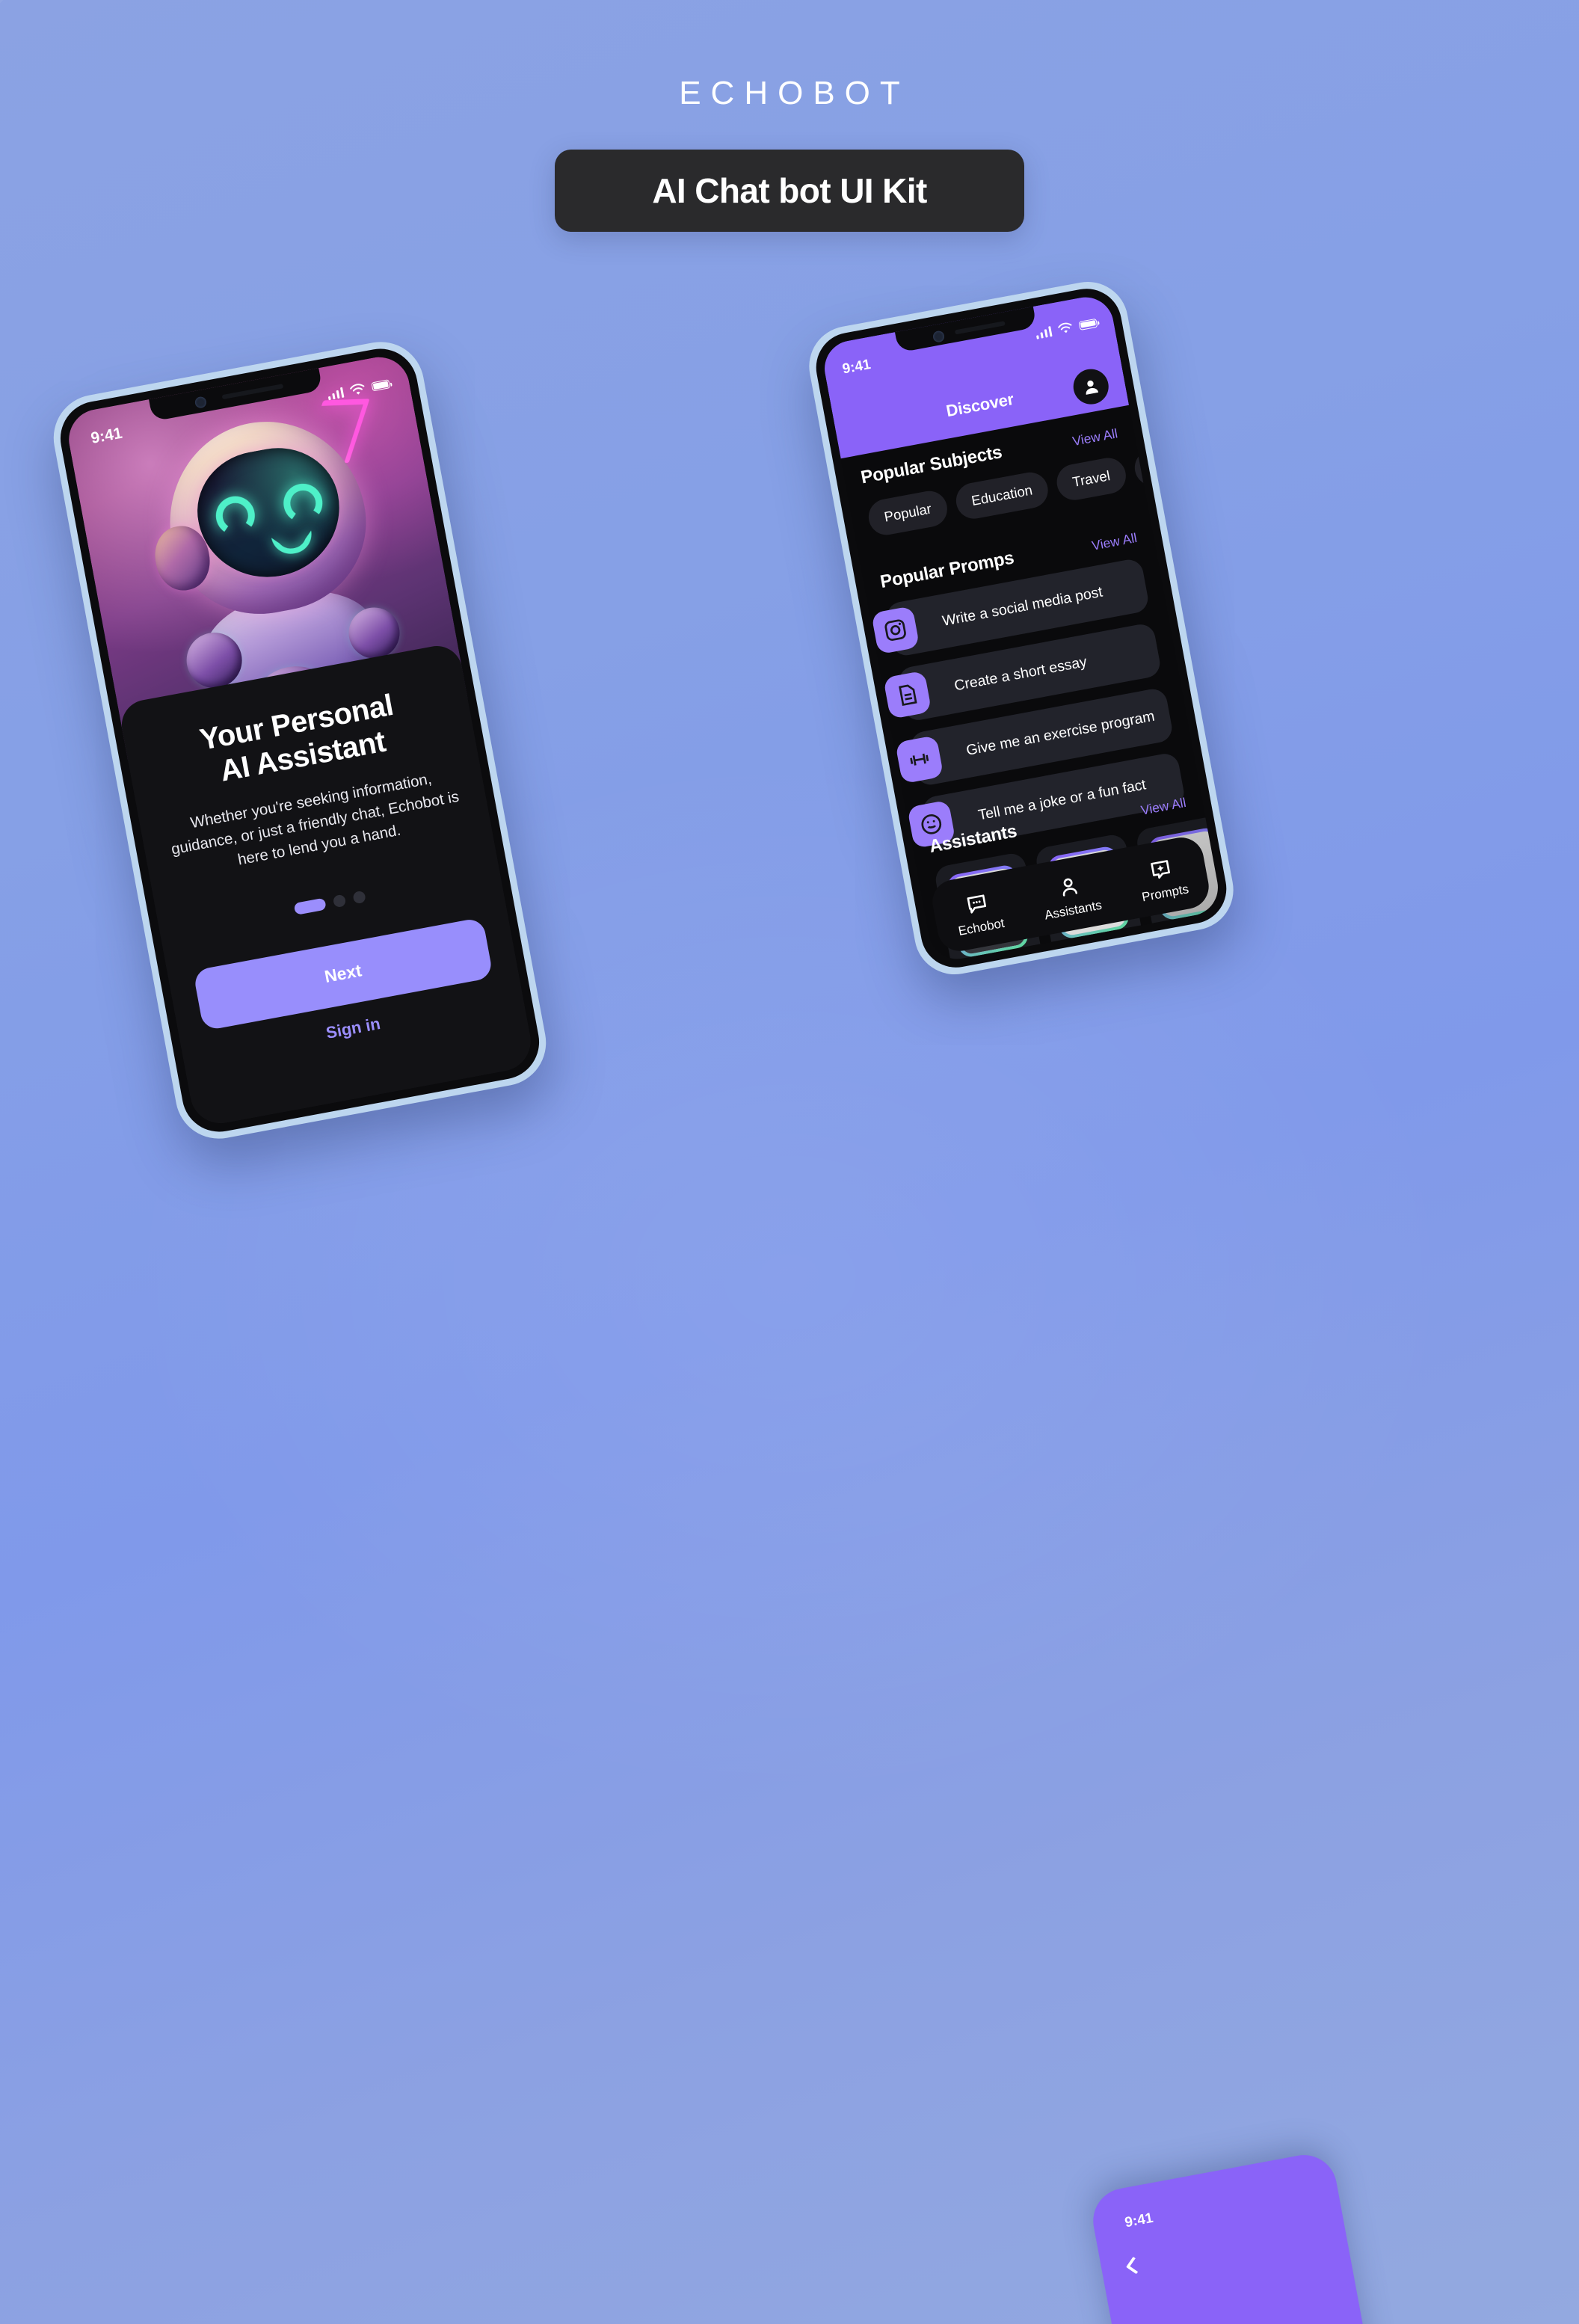 The width and height of the screenshot is (1579, 2324). I want to click on prompt-label: Write a social media post, so click(1022, 606).